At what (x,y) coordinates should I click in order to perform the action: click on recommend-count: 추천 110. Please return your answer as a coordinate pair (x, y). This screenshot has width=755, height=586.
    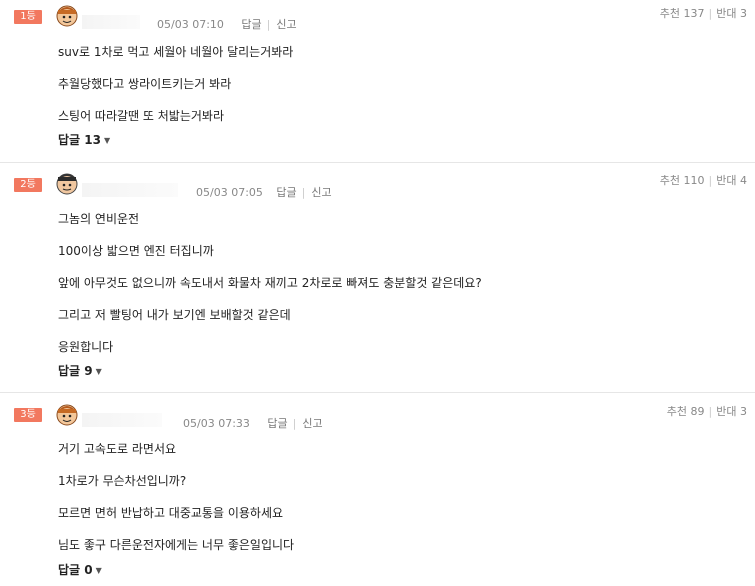
    Looking at the image, I should click on (682, 180).